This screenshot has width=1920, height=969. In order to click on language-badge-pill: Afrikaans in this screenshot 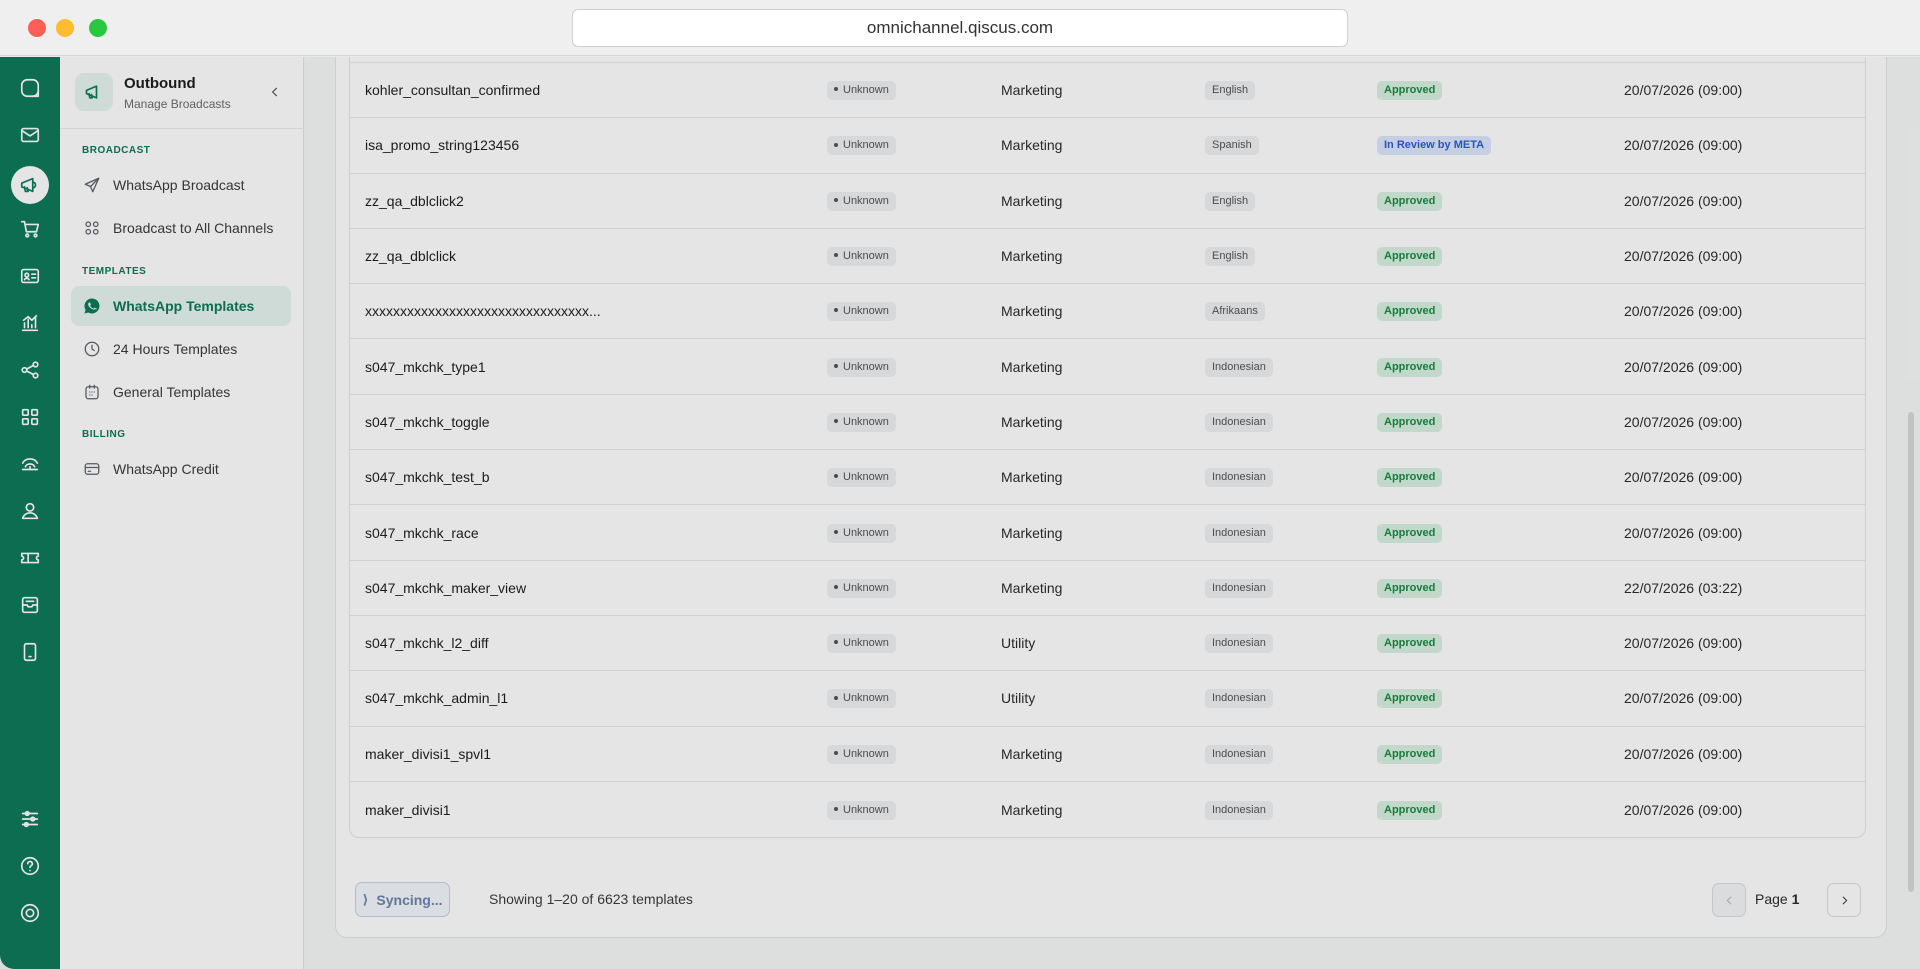, I will do `click(1235, 312)`.